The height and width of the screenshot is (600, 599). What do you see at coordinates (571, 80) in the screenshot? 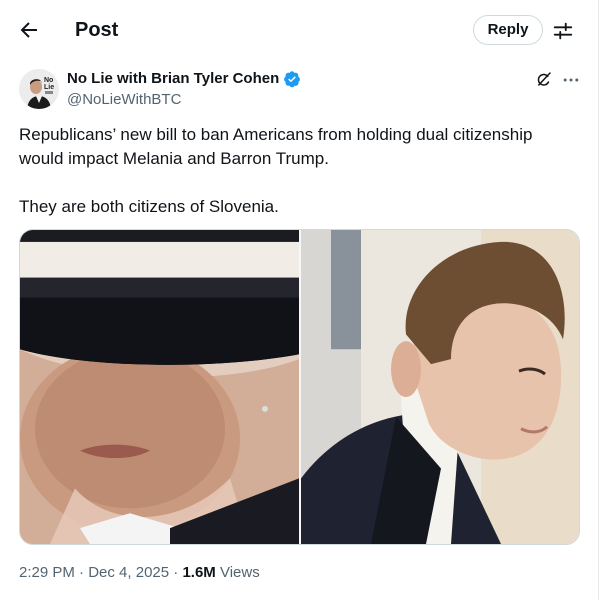
I see `more-dots-icon` at bounding box center [571, 80].